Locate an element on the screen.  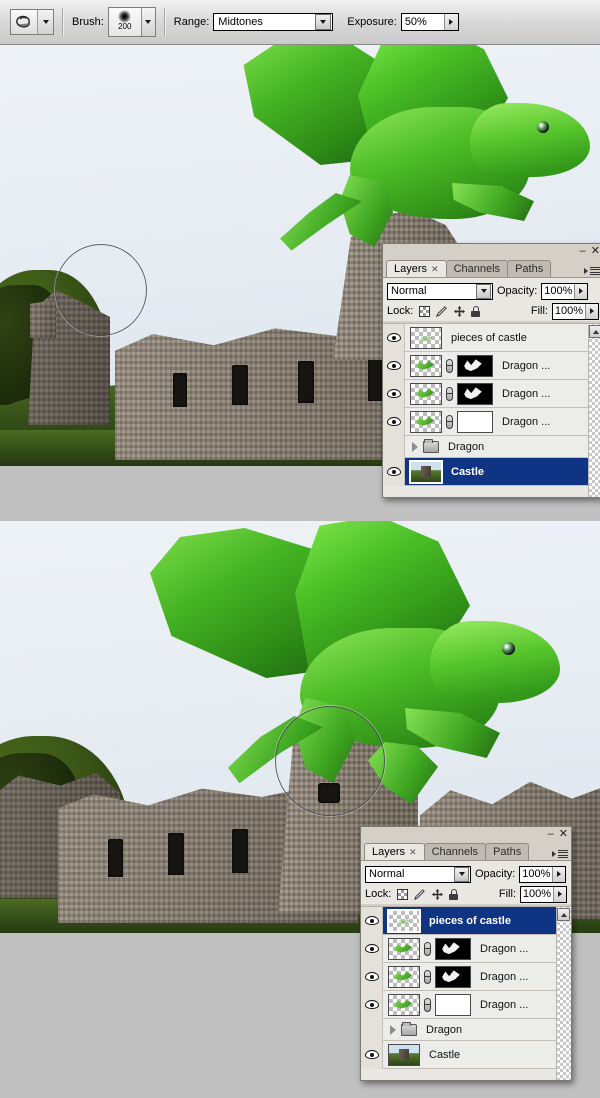
burn-tool-icon is located at coordinates (24, 22).